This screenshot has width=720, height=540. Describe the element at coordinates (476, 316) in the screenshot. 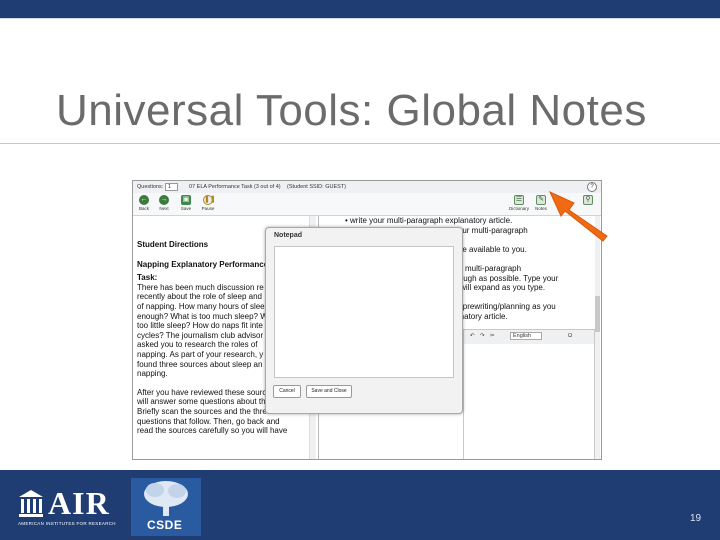

I see `question-line: xplanatory article.` at that location.